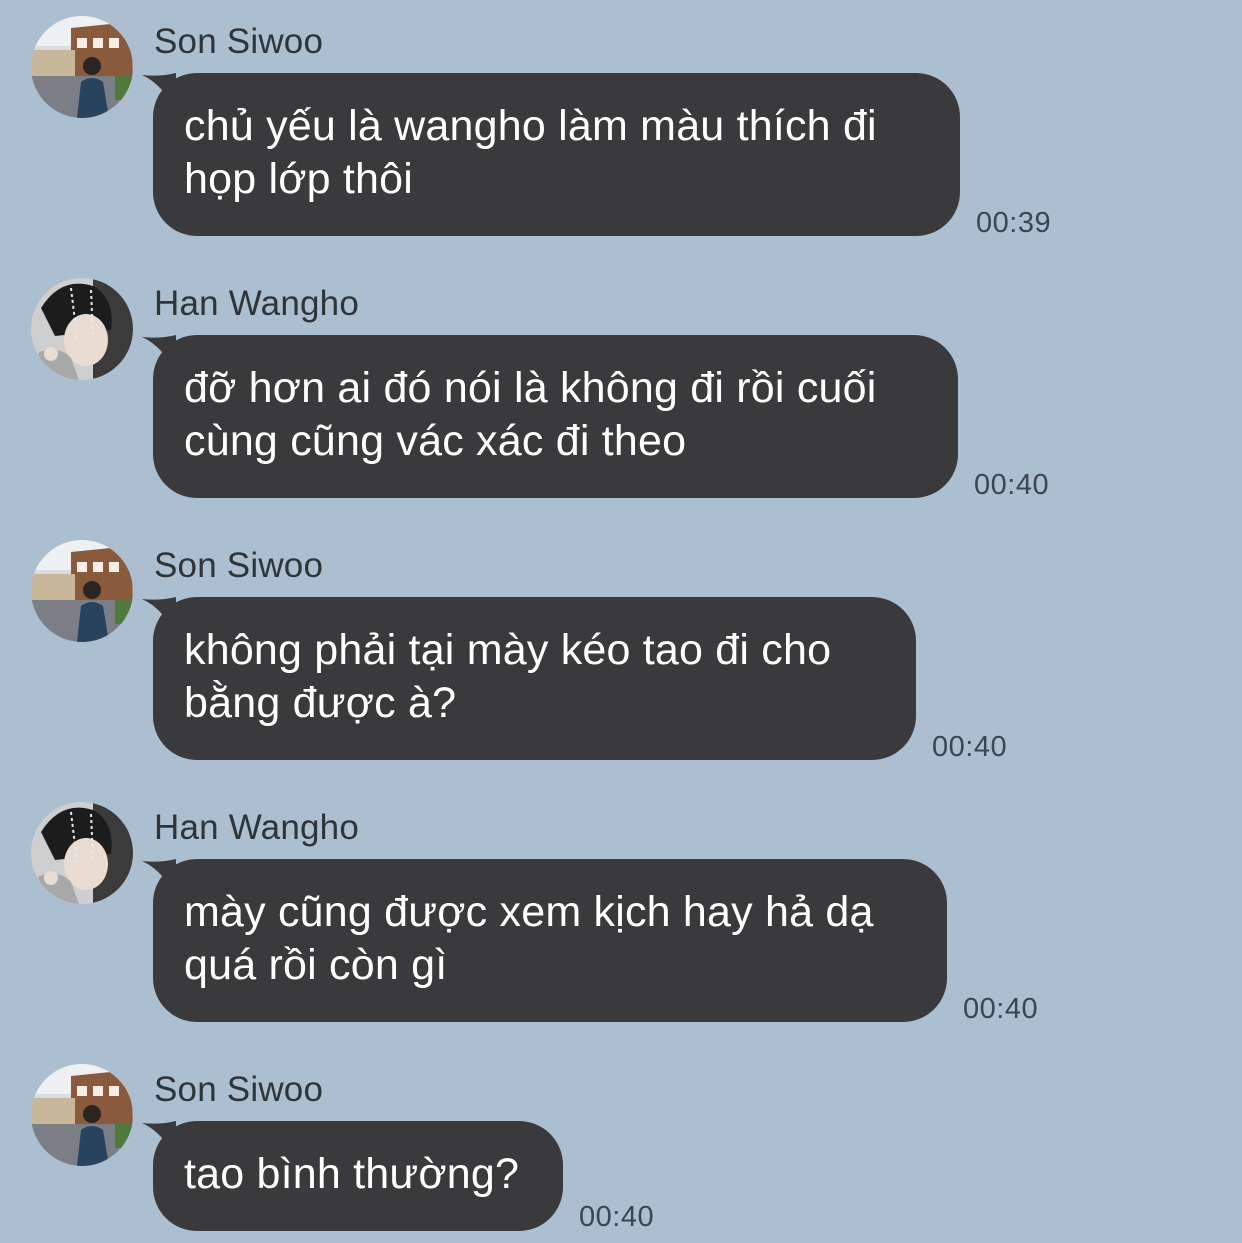  What do you see at coordinates (1014, 223) in the screenshot?
I see `message-time: 00:39` at bounding box center [1014, 223].